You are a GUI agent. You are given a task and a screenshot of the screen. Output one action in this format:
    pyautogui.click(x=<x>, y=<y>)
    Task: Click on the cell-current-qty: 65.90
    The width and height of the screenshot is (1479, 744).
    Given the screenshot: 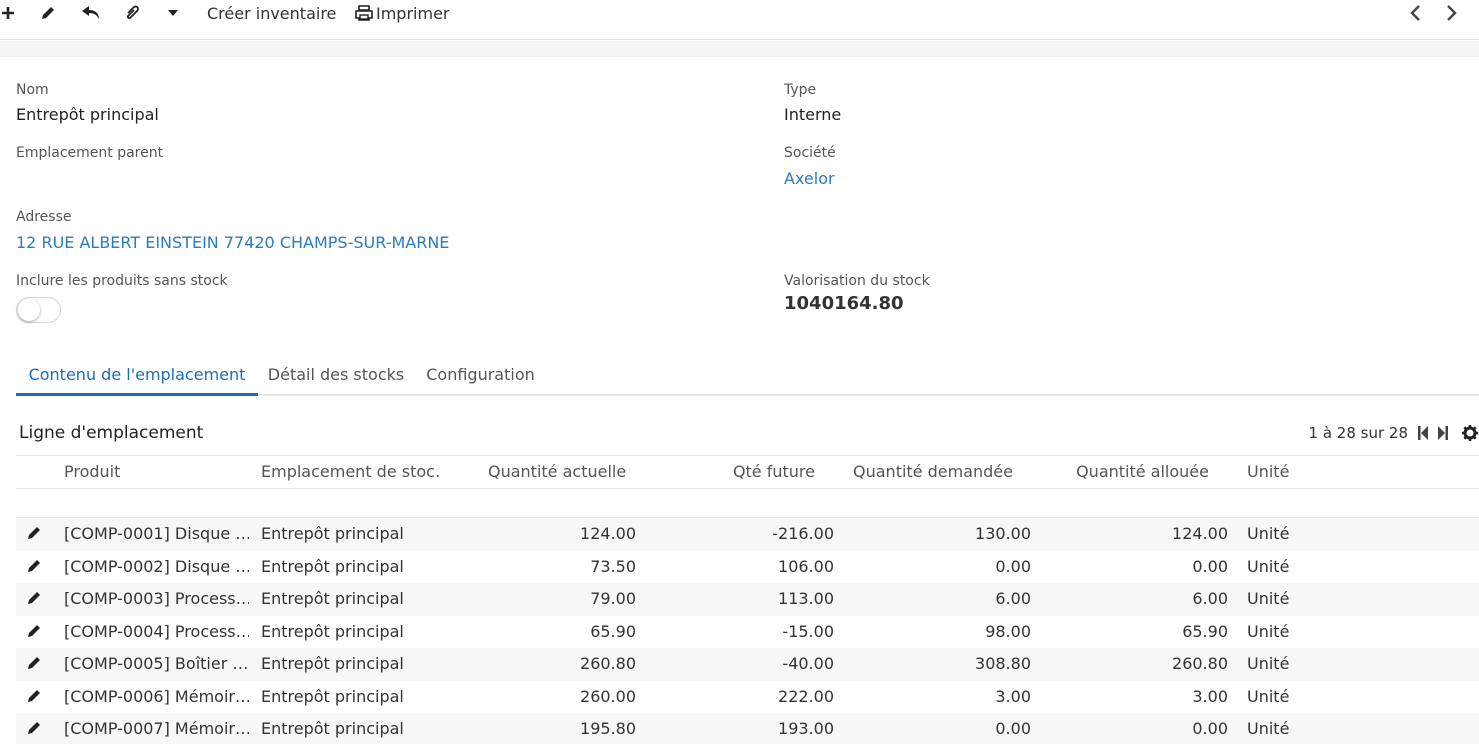 What is the action you would take?
    pyautogui.click(x=613, y=631)
    